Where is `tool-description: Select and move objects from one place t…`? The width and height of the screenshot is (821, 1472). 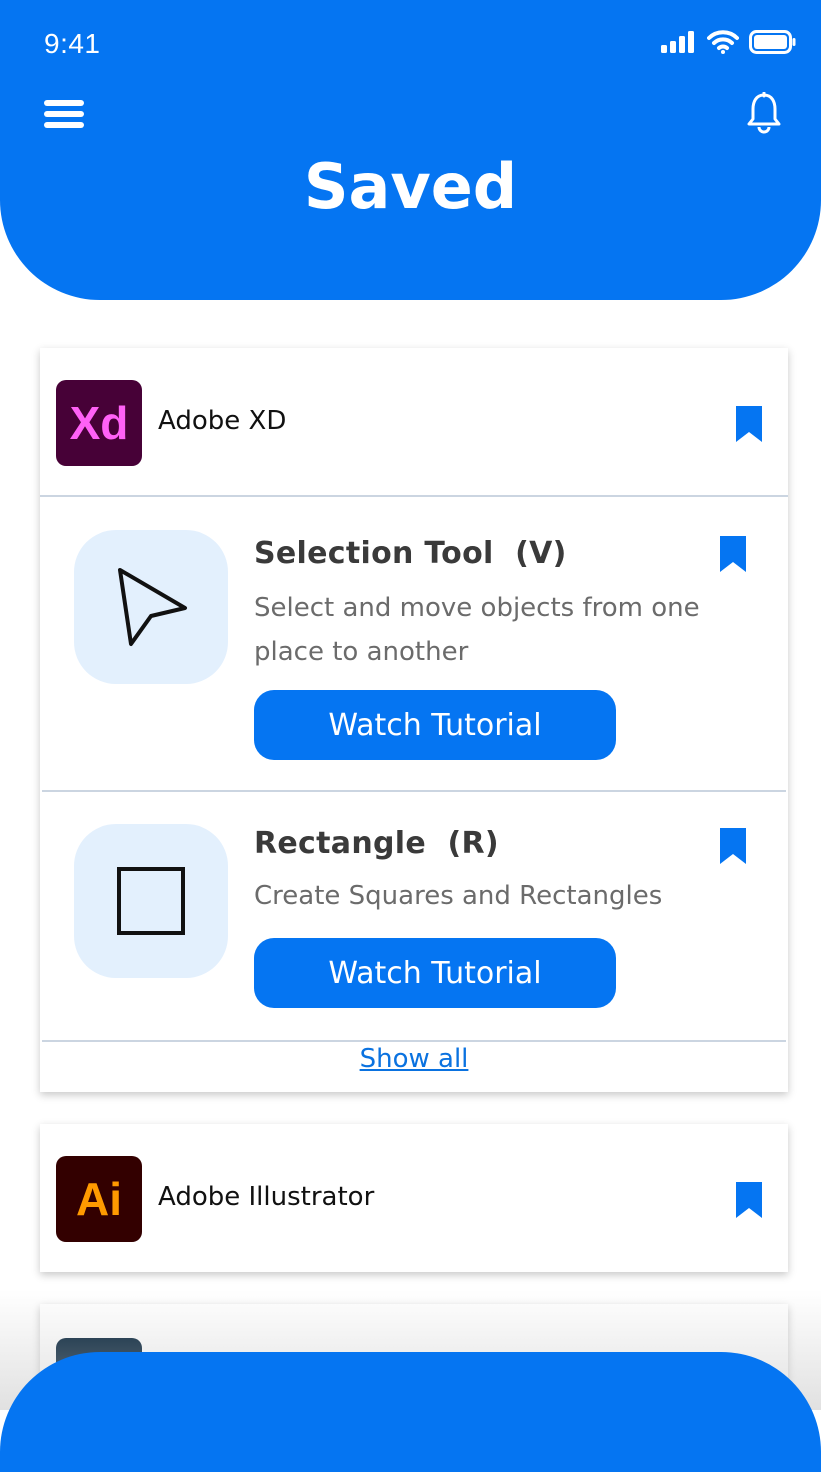 tool-description: Select and move objects from one place t… is located at coordinates (477, 630).